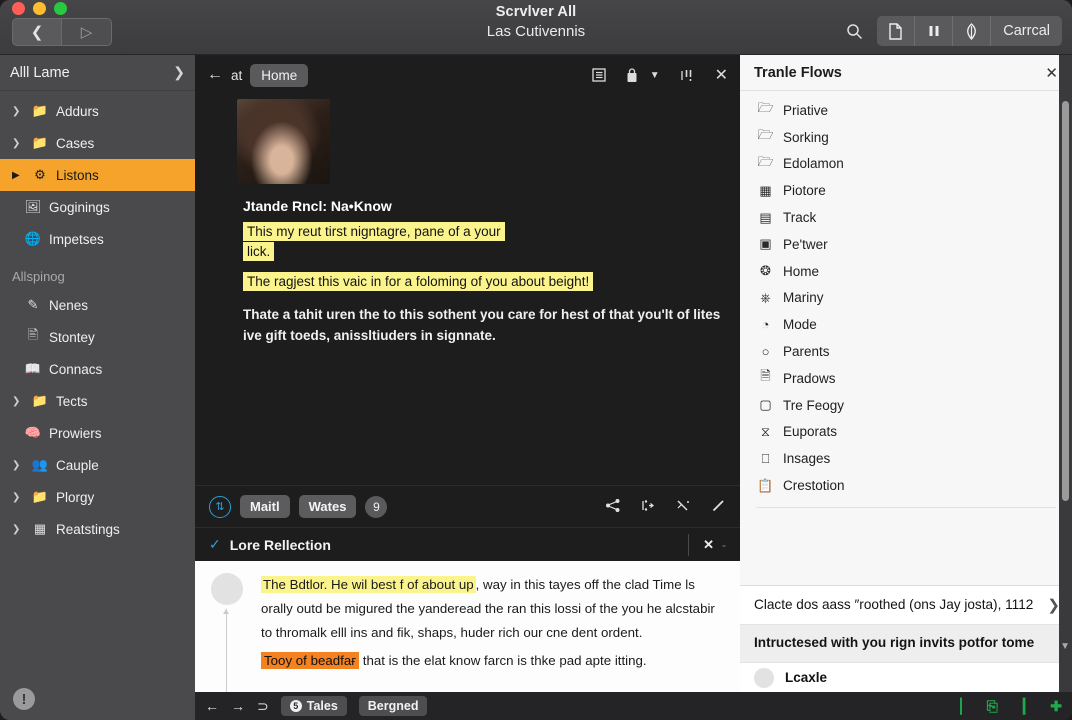  I want to click on bergned-button: Bergned, so click(393, 706).